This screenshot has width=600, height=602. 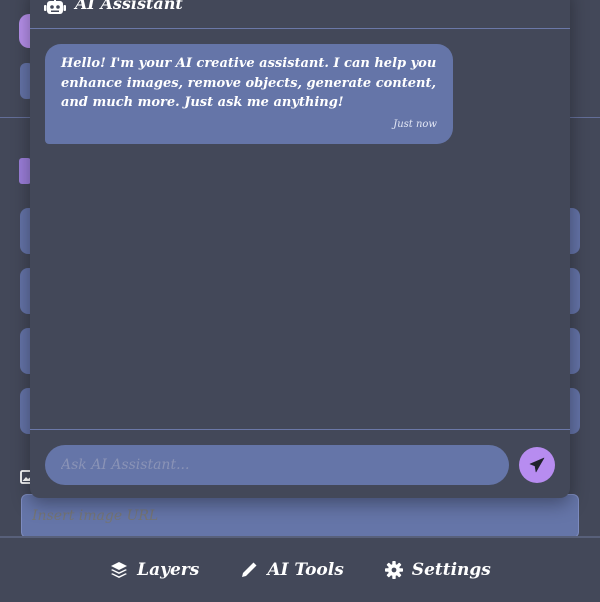 What do you see at coordinates (300, 14) in the screenshot?
I see `chat-header: AI Assistant` at bounding box center [300, 14].